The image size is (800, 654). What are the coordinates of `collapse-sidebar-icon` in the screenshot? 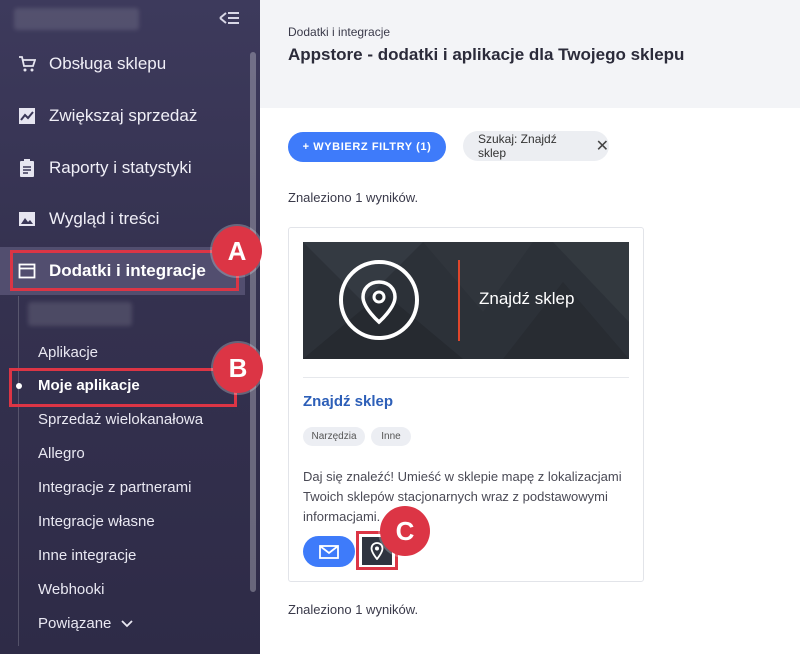 It's located at (229, 20).